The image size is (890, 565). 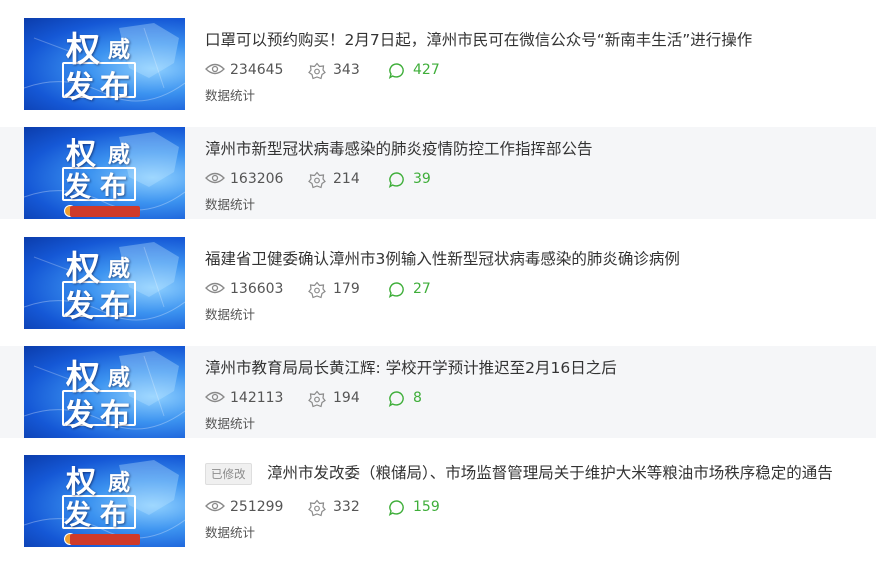 I want to click on article-title: 漳州市教育局局长黄江辉: 学校开学预计推迟至2月16日之后, so click(x=411, y=367).